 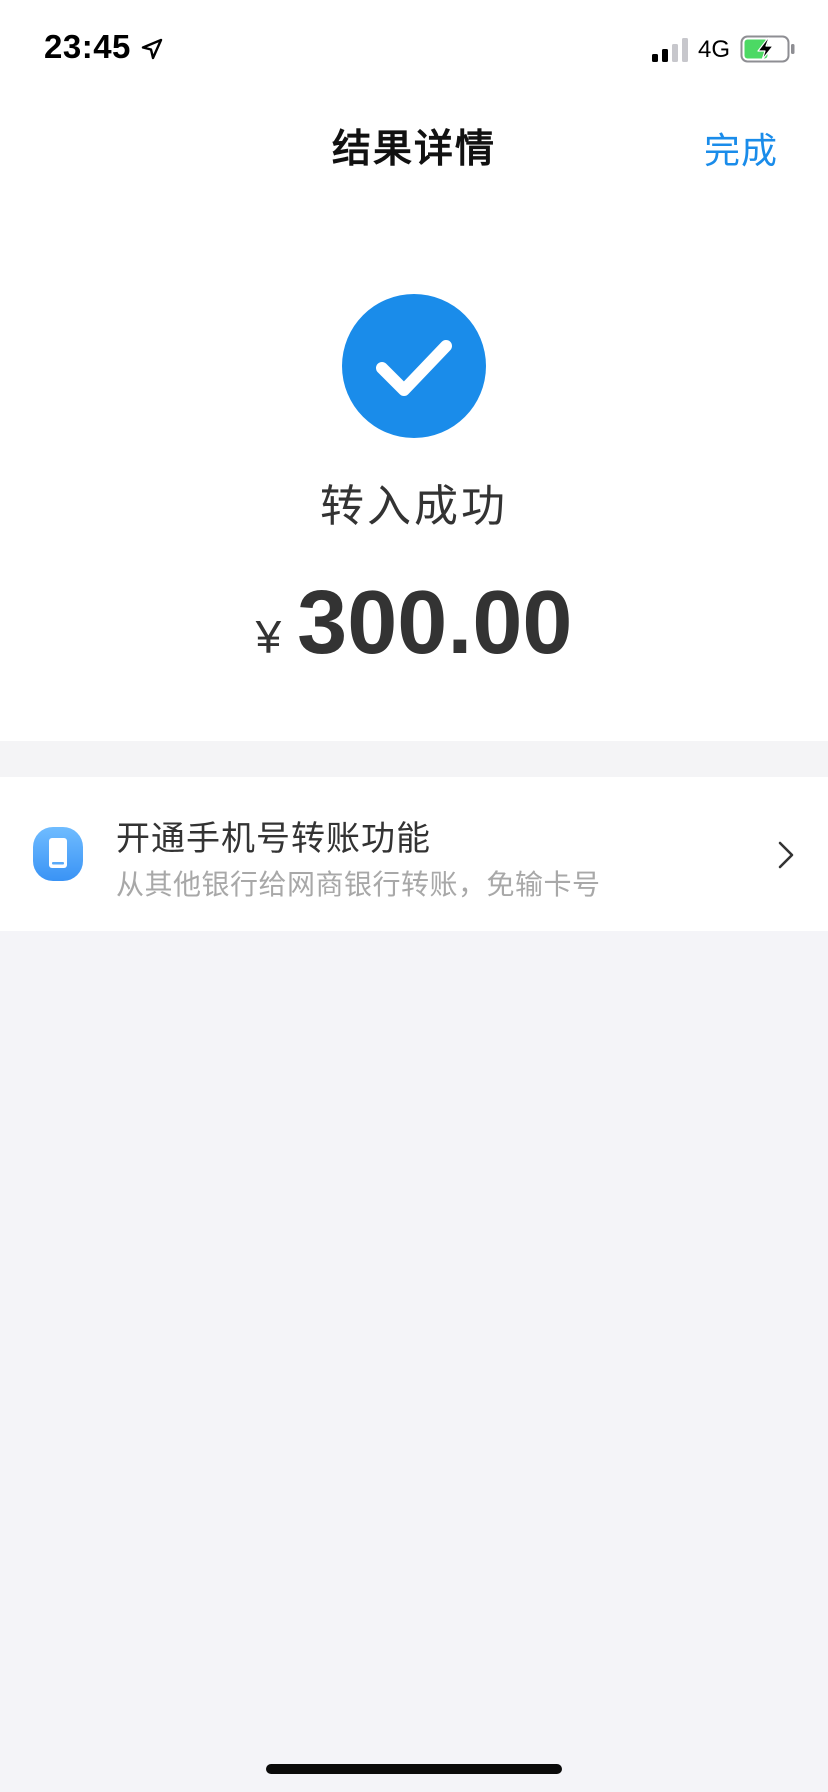 I want to click on chevron-right-icon, so click(x=786, y=855).